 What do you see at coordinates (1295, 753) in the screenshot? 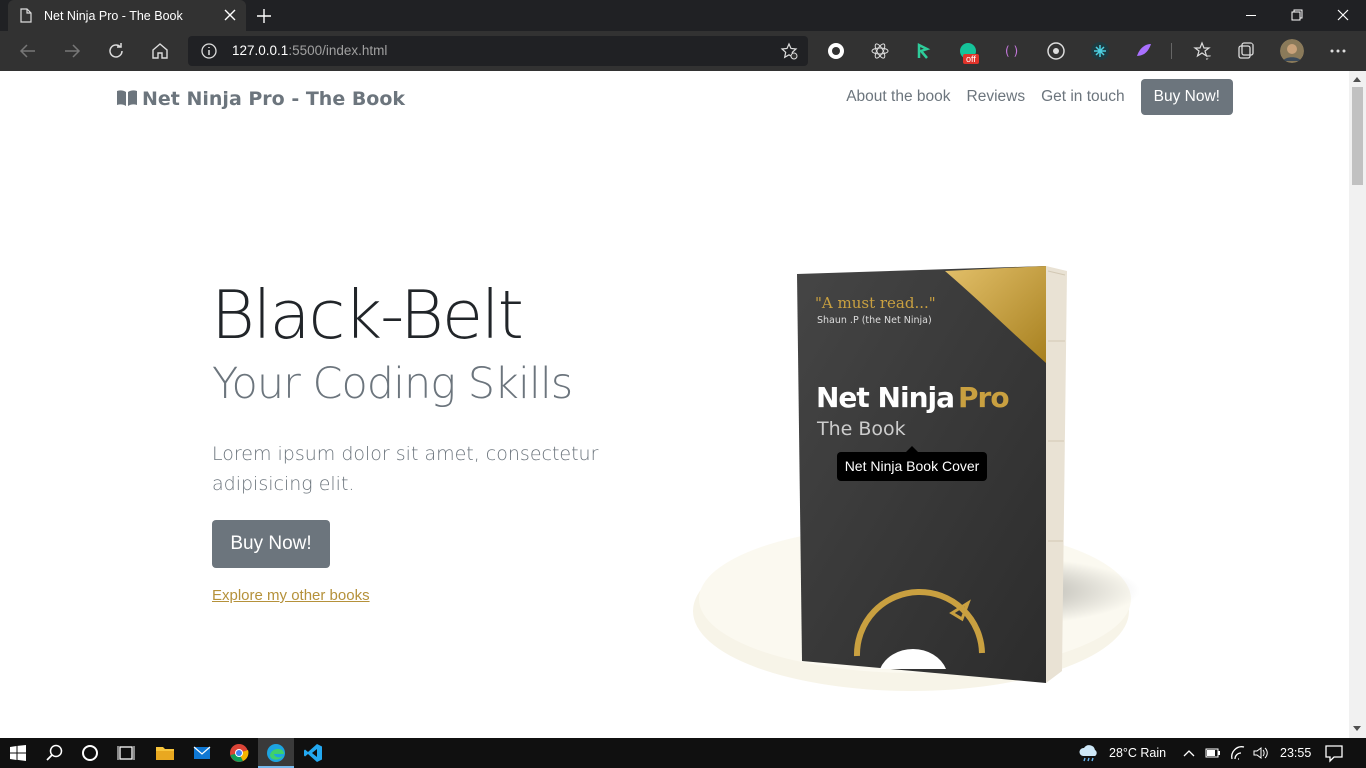
I see `clock-time: 23:55` at bounding box center [1295, 753].